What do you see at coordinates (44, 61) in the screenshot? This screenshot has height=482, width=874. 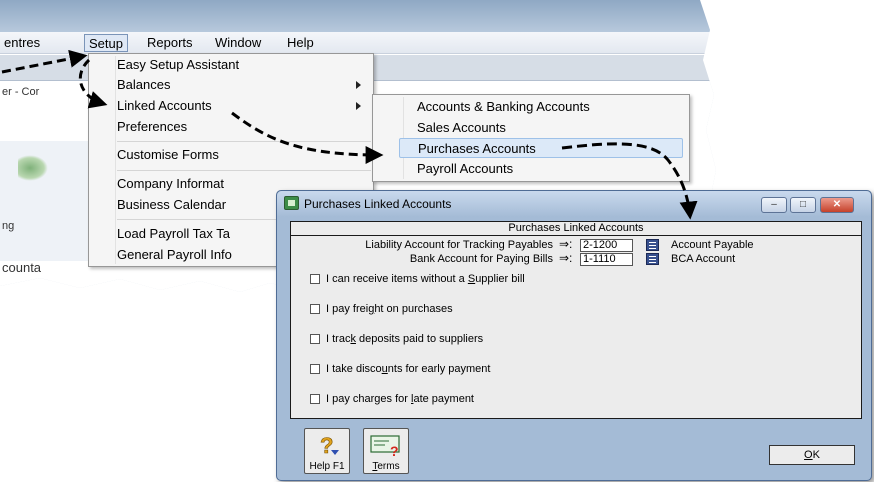 I see `arrow-to-setup-menu` at bounding box center [44, 61].